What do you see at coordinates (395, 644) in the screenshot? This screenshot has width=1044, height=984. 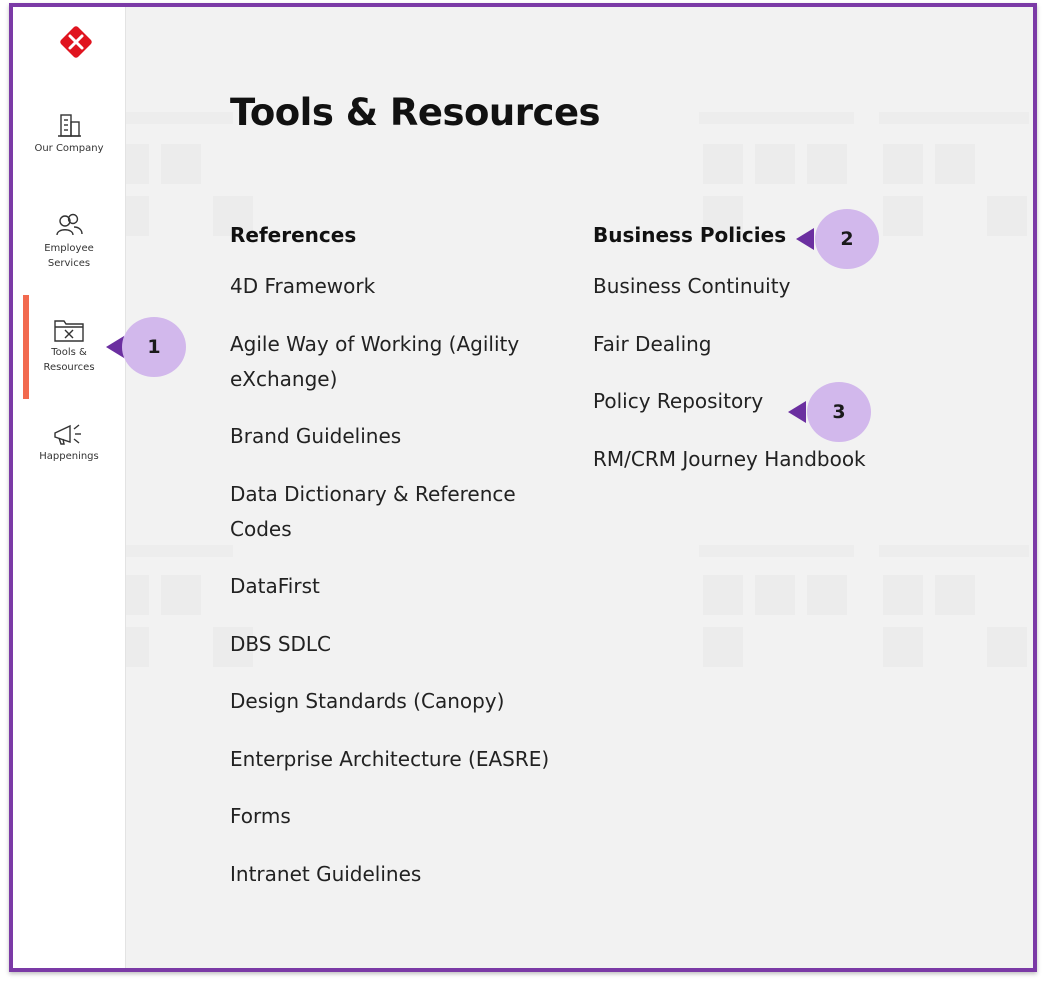 I see `reference-link: DBS SDLC` at bounding box center [395, 644].